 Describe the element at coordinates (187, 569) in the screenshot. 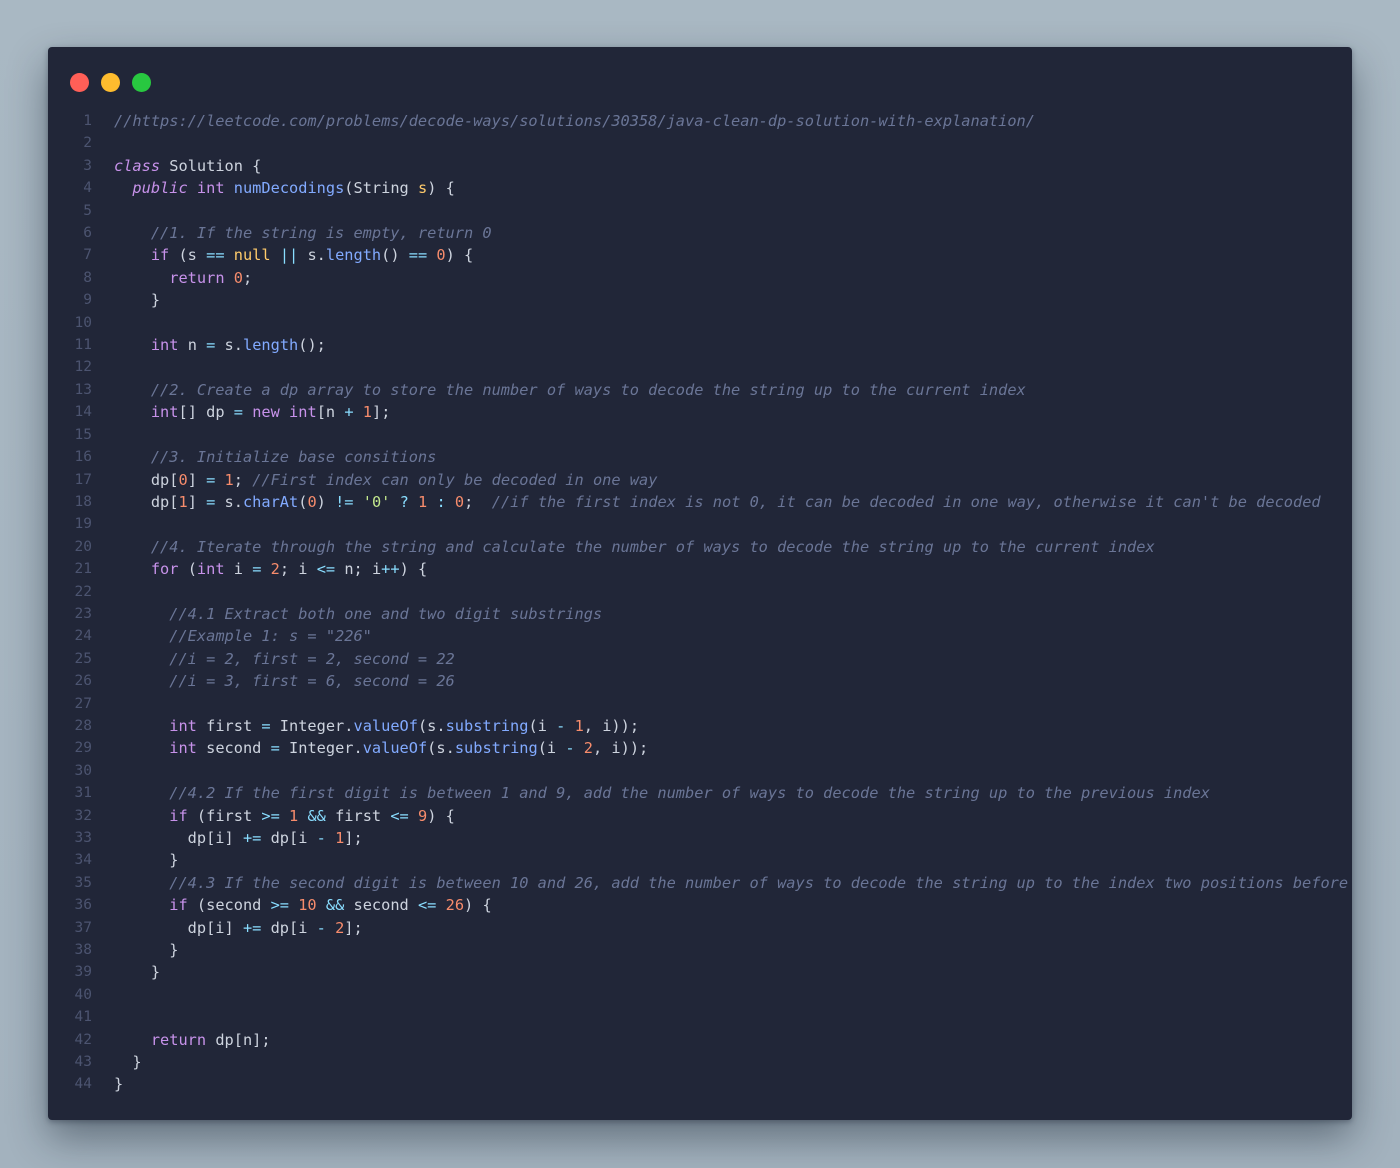

I see `code-token: (` at that location.